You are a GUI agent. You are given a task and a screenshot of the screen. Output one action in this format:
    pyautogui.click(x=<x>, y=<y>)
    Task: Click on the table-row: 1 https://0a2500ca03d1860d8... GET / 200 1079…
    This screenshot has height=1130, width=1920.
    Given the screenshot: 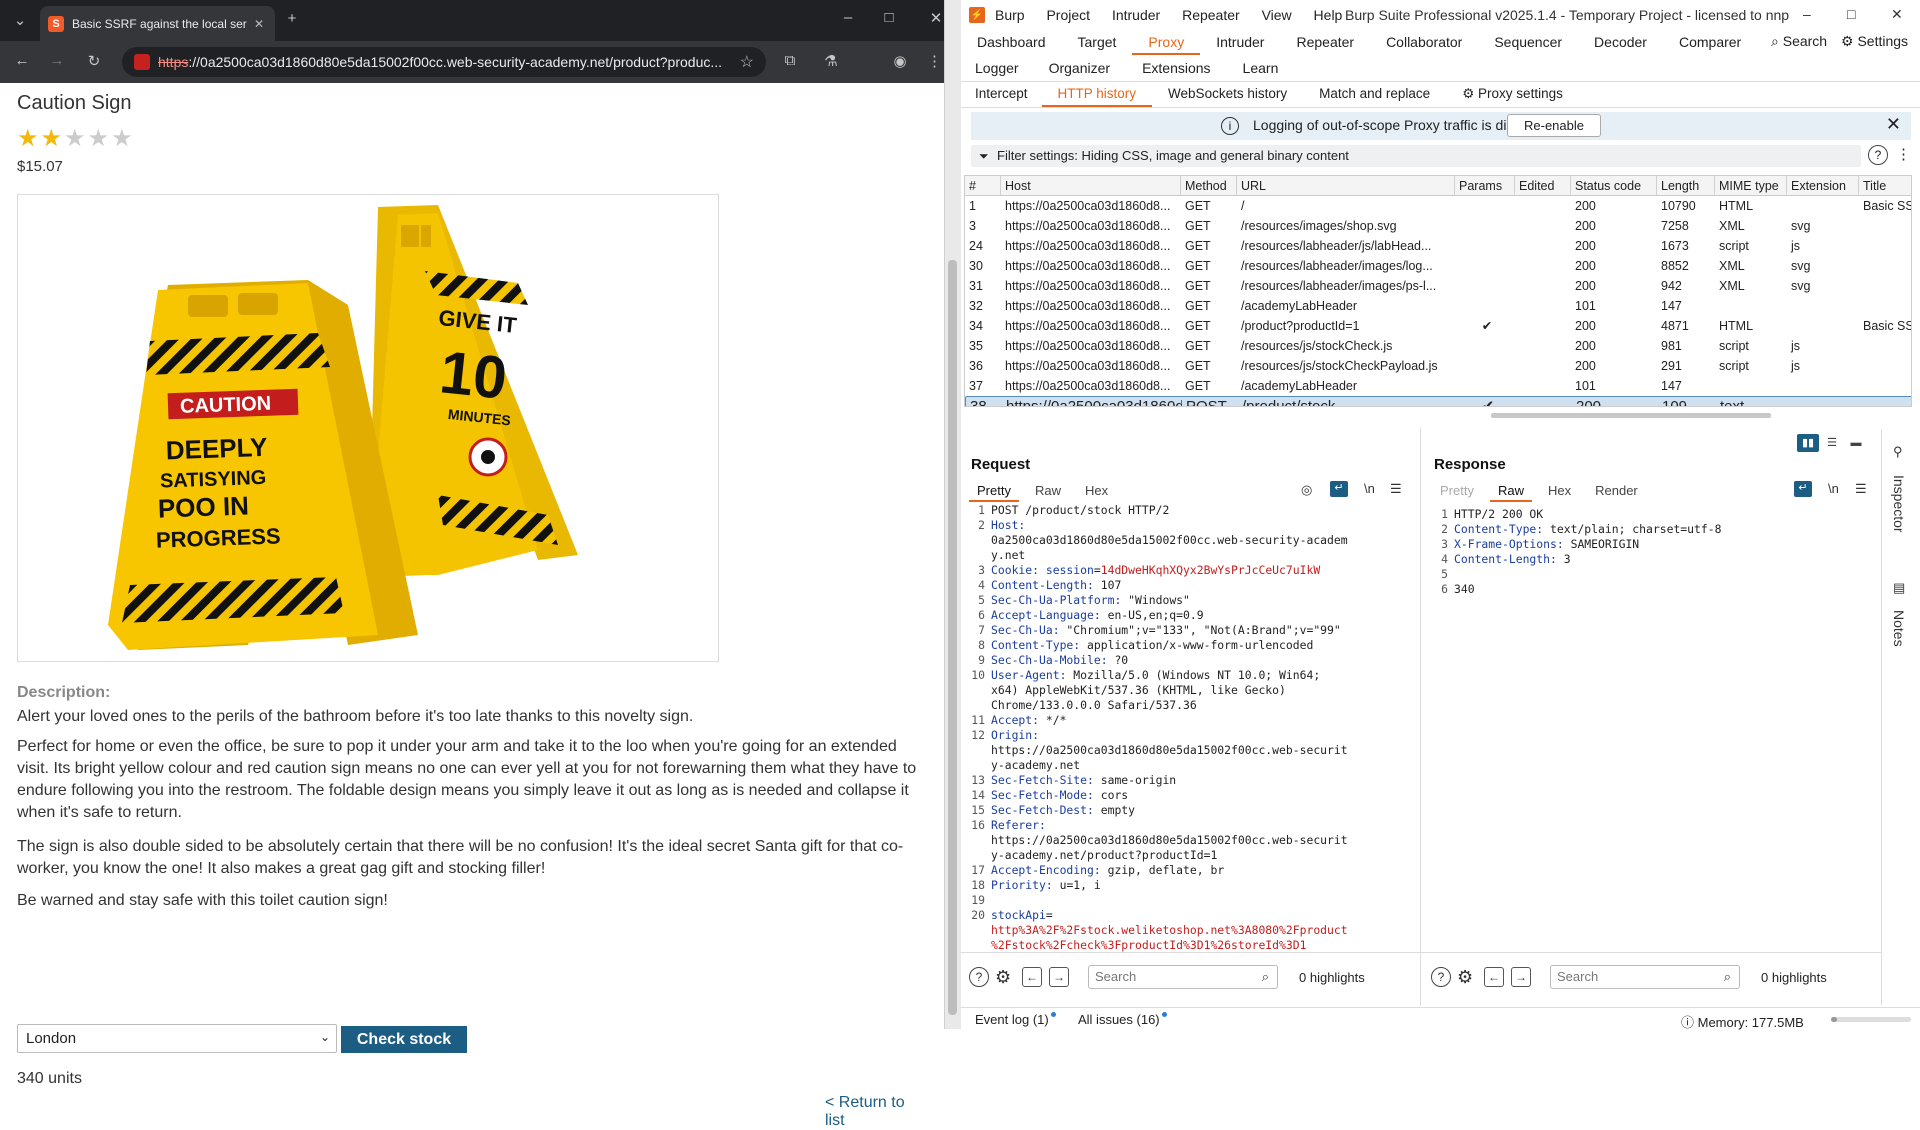 What is the action you would take?
    pyautogui.click(x=1438, y=206)
    